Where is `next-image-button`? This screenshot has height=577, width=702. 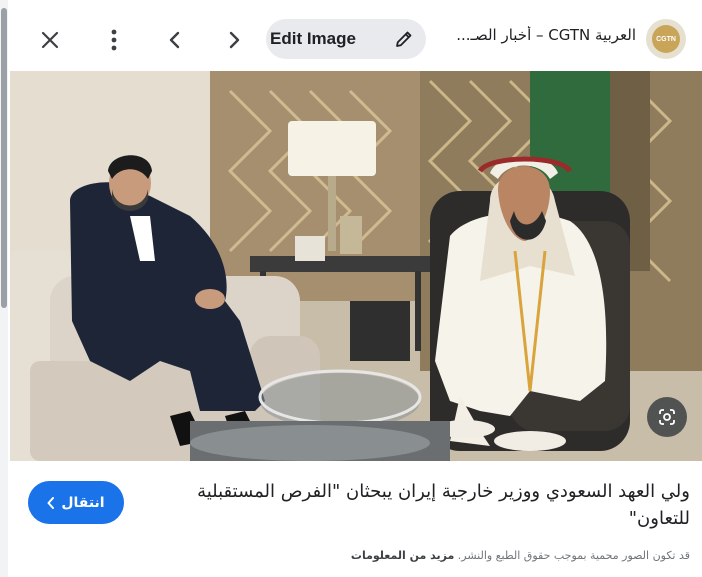
next-image-button is located at coordinates (234, 40).